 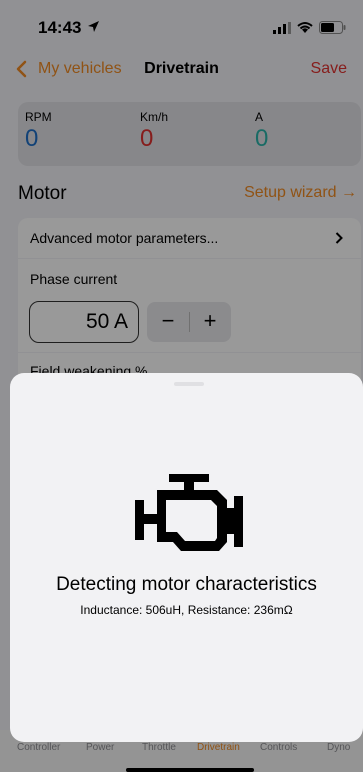 I want to click on detection-result: Inductance: 506uH, Resistance: 236mΩ, so click(x=186, y=610).